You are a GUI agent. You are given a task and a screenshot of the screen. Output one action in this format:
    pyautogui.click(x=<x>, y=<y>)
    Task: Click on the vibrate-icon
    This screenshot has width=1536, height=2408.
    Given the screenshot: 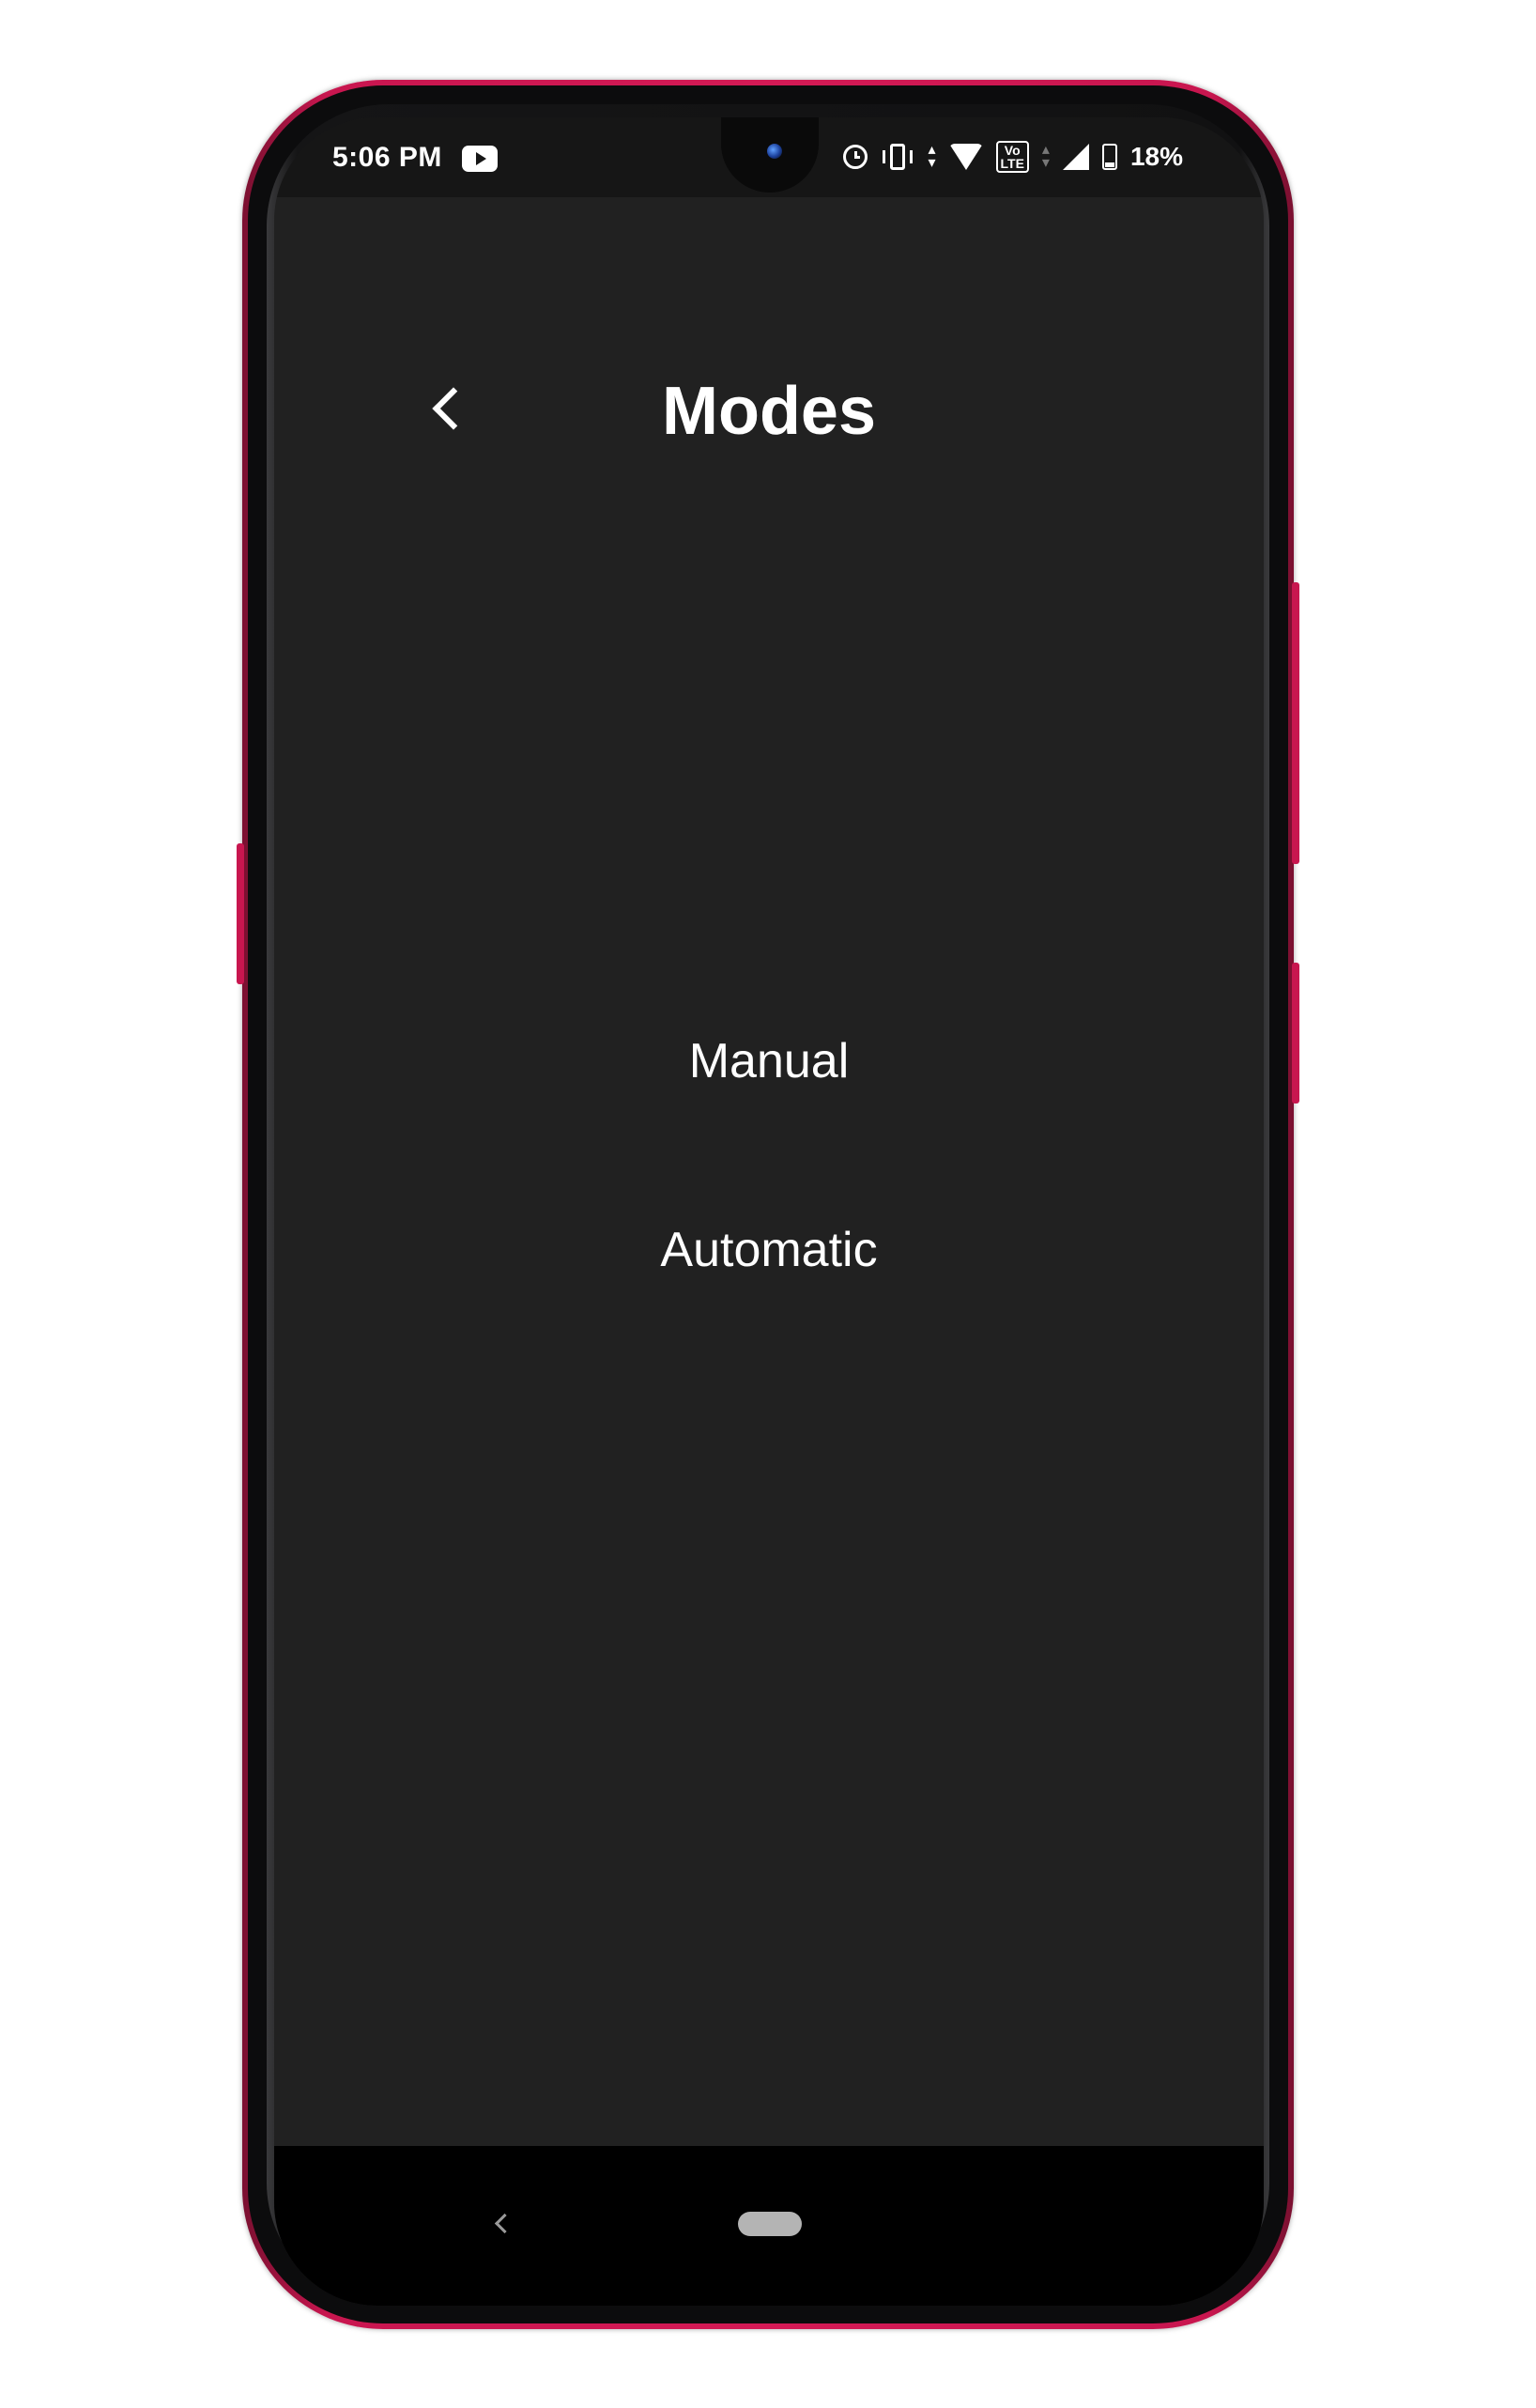 What is the action you would take?
    pyautogui.click(x=899, y=157)
    